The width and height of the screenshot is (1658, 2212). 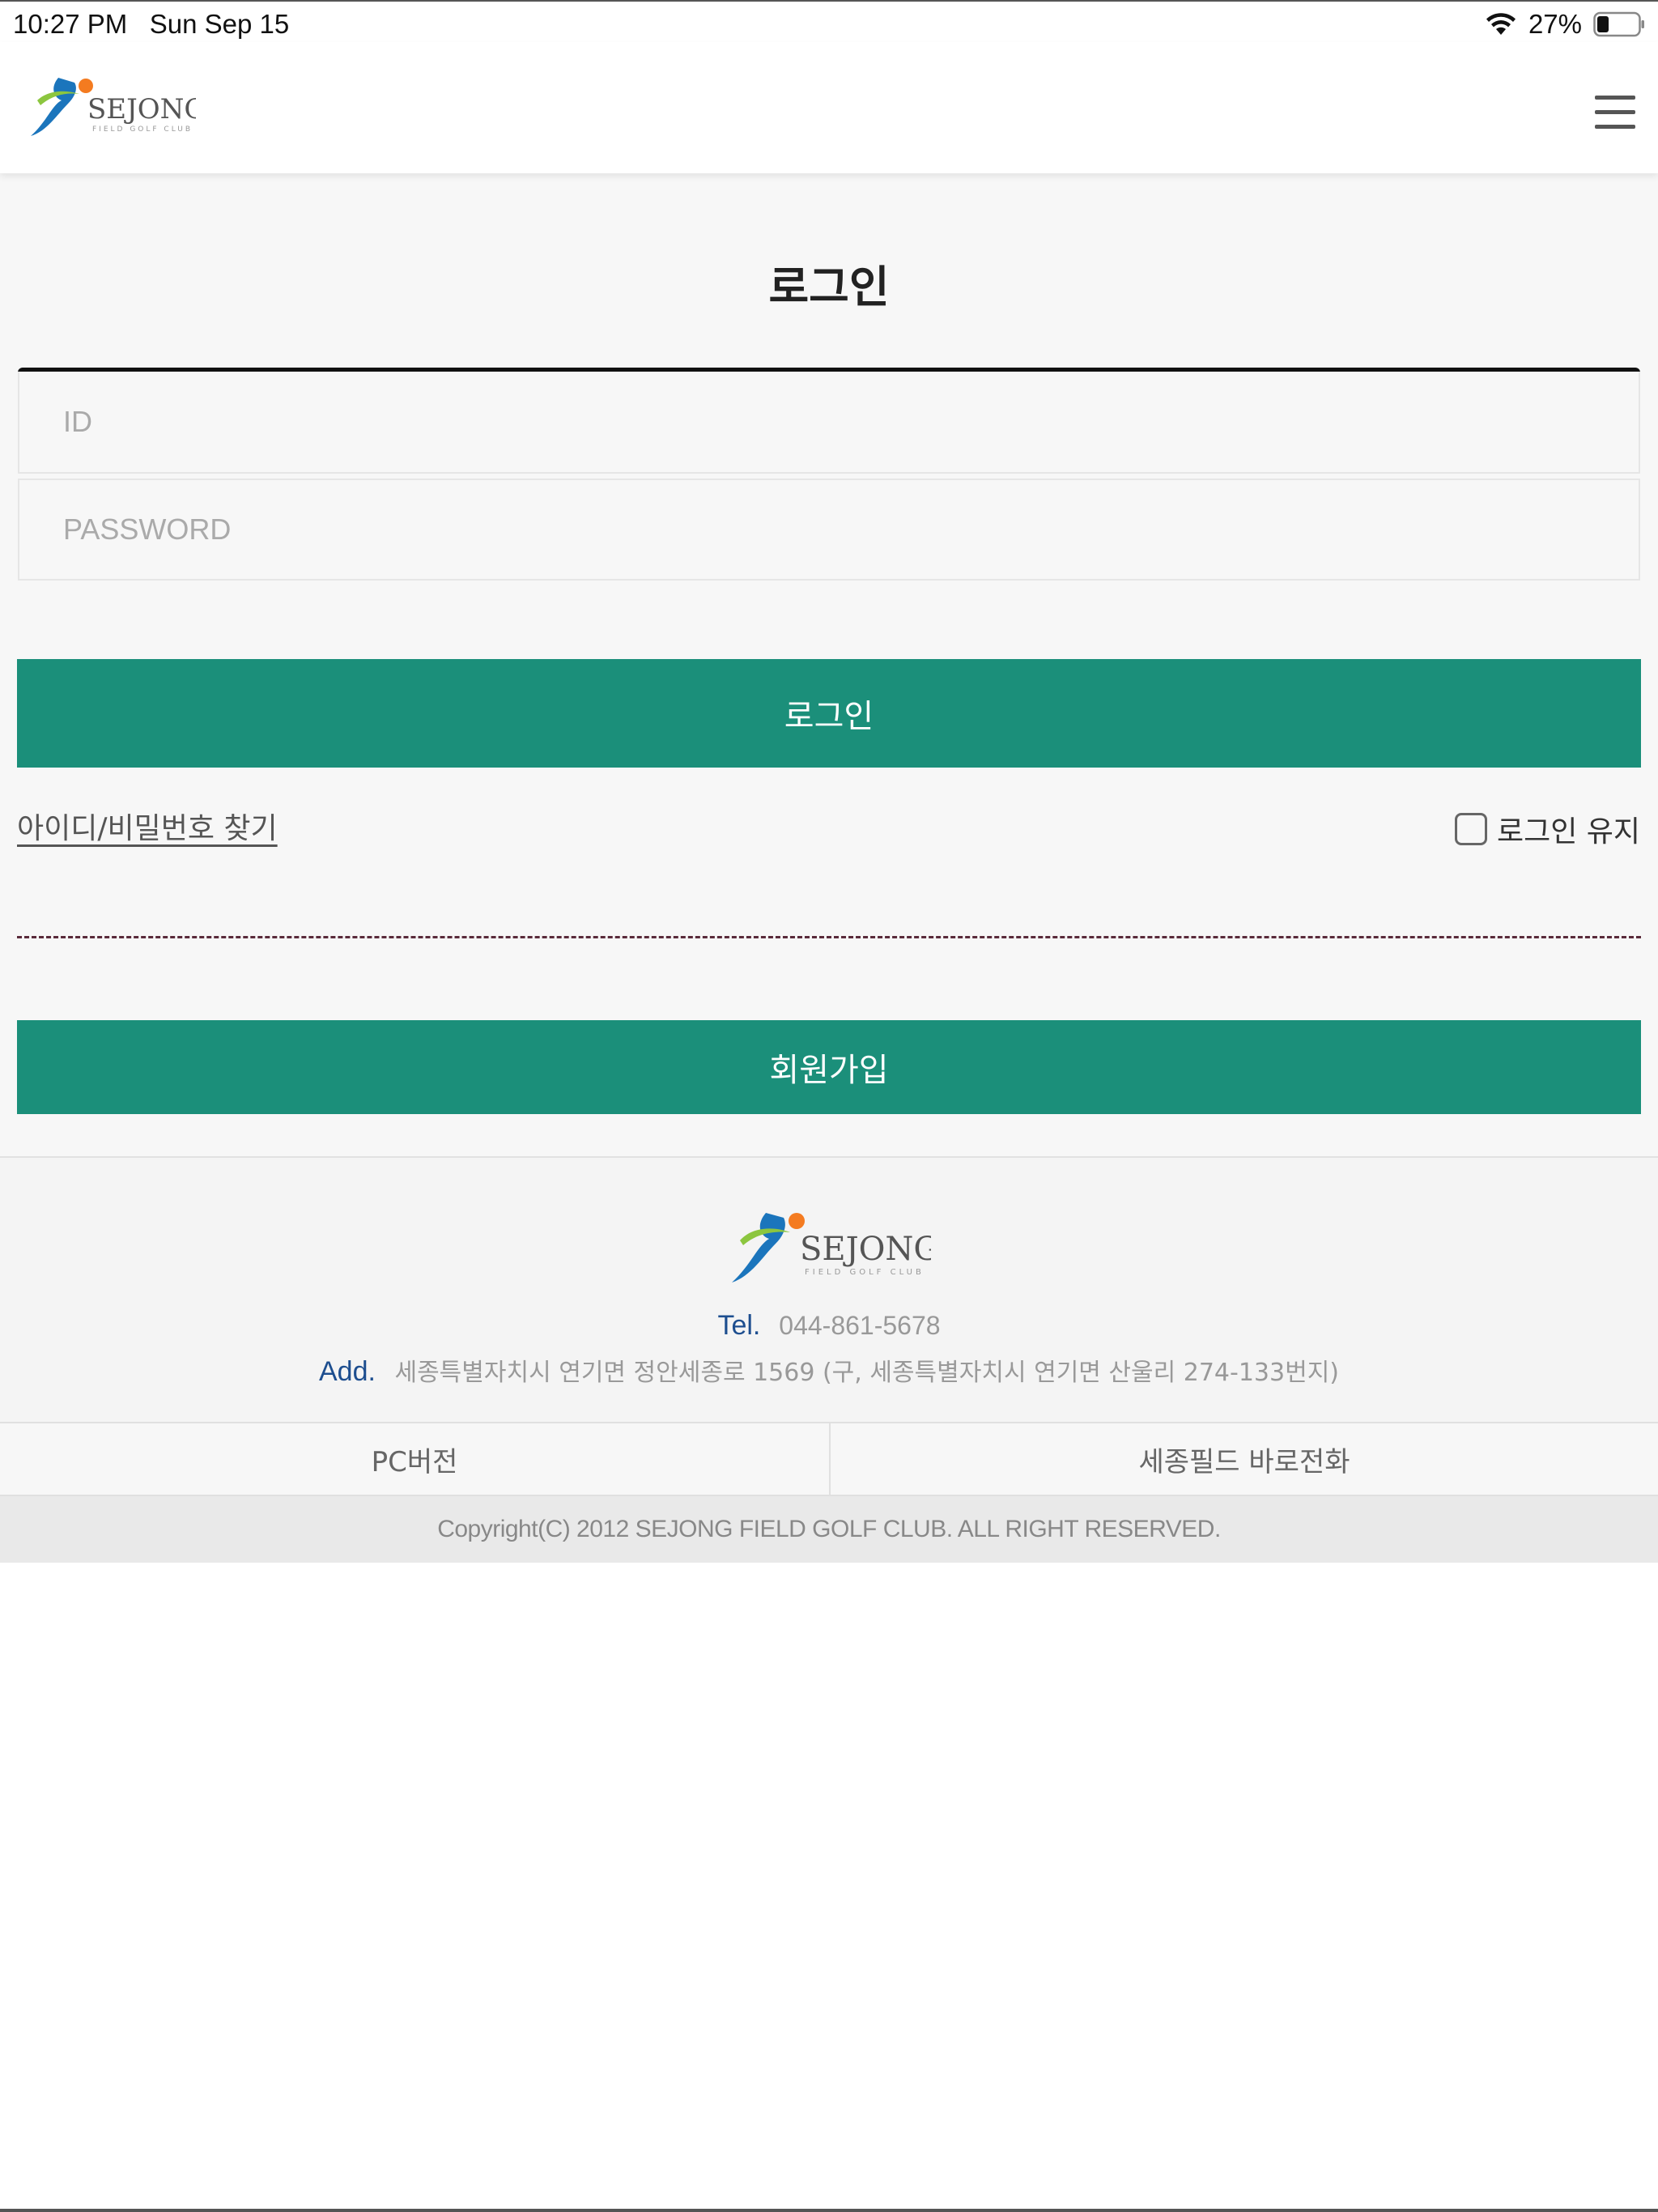 I want to click on wifi-icon, so click(x=1501, y=24).